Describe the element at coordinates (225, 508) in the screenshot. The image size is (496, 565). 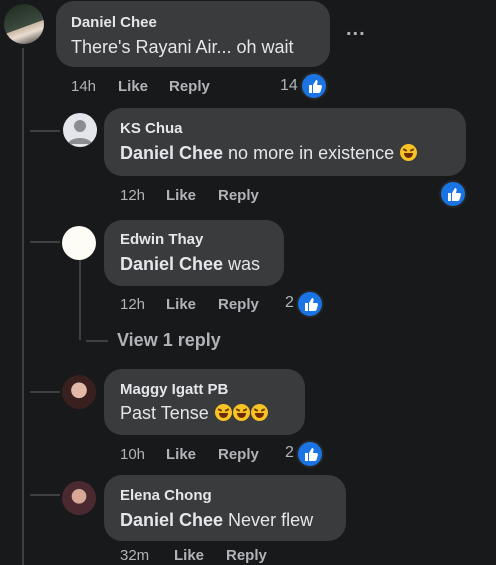
I see `reply-bubble-elena-chong` at that location.